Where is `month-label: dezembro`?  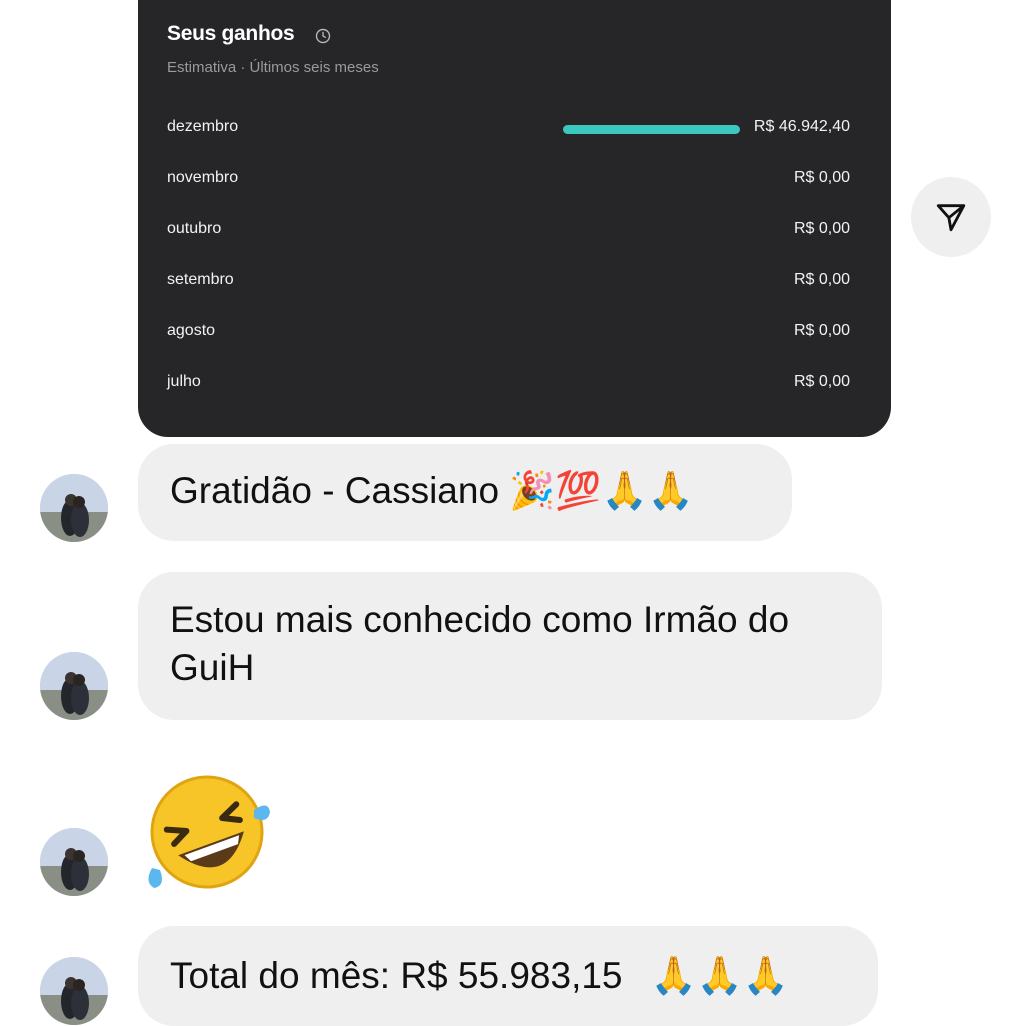 month-label: dezembro is located at coordinates (203, 126).